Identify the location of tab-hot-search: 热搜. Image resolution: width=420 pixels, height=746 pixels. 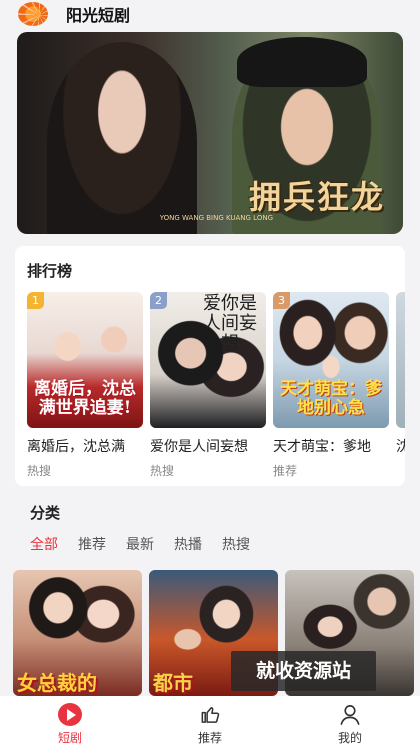
(236, 544).